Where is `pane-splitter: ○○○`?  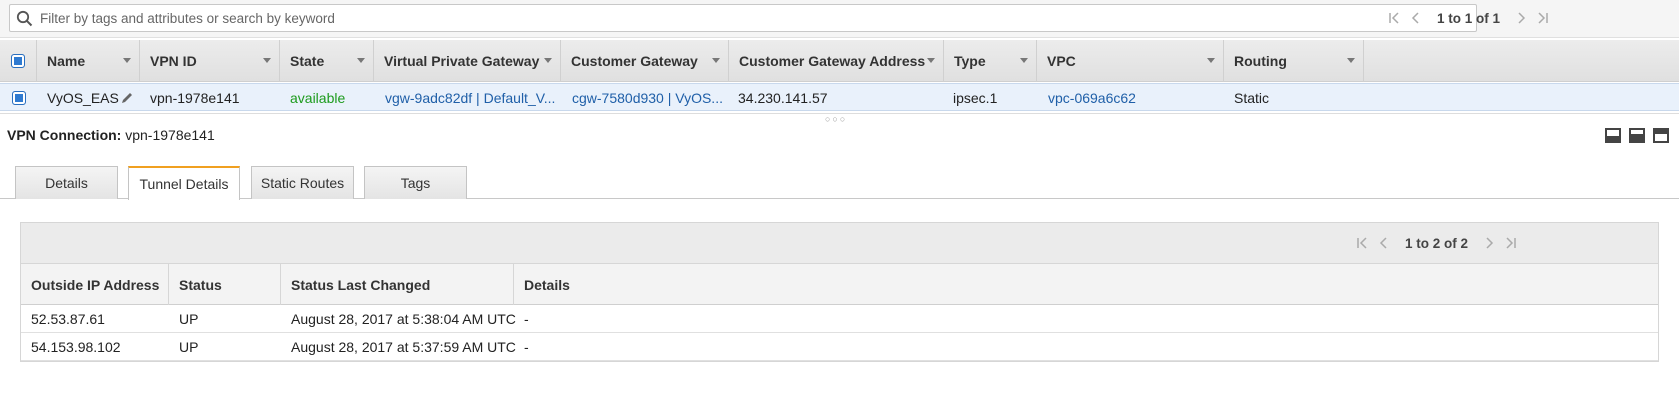 pane-splitter: ○○○ is located at coordinates (839, 118).